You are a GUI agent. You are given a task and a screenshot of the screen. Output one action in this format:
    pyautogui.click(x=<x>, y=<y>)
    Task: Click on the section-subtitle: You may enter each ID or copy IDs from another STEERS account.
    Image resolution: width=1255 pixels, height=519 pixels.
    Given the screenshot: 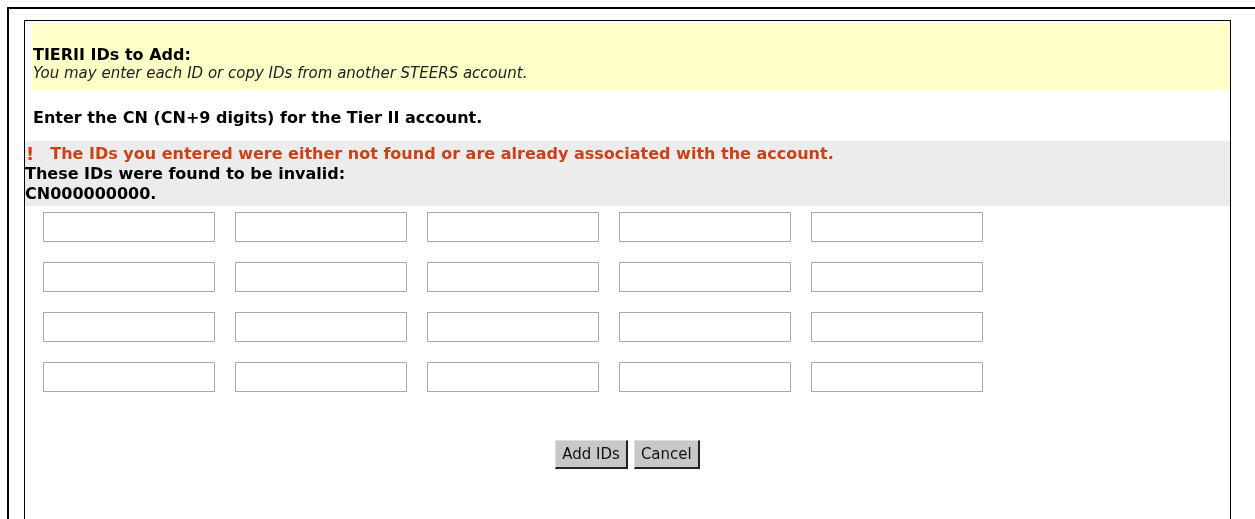 What is the action you would take?
    pyautogui.click(x=281, y=73)
    